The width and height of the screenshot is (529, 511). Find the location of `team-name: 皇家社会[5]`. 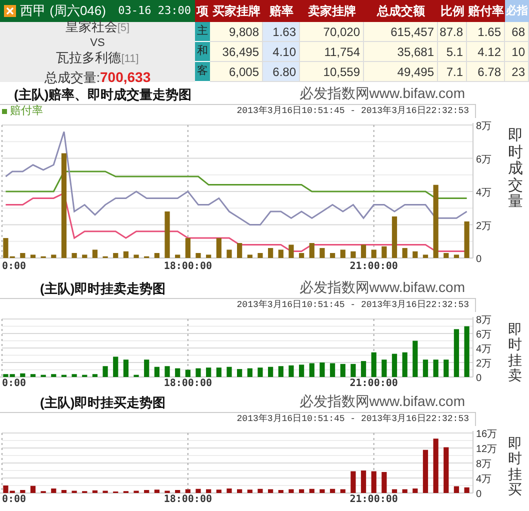

team-name: 皇家社会[5] is located at coordinates (97, 27).